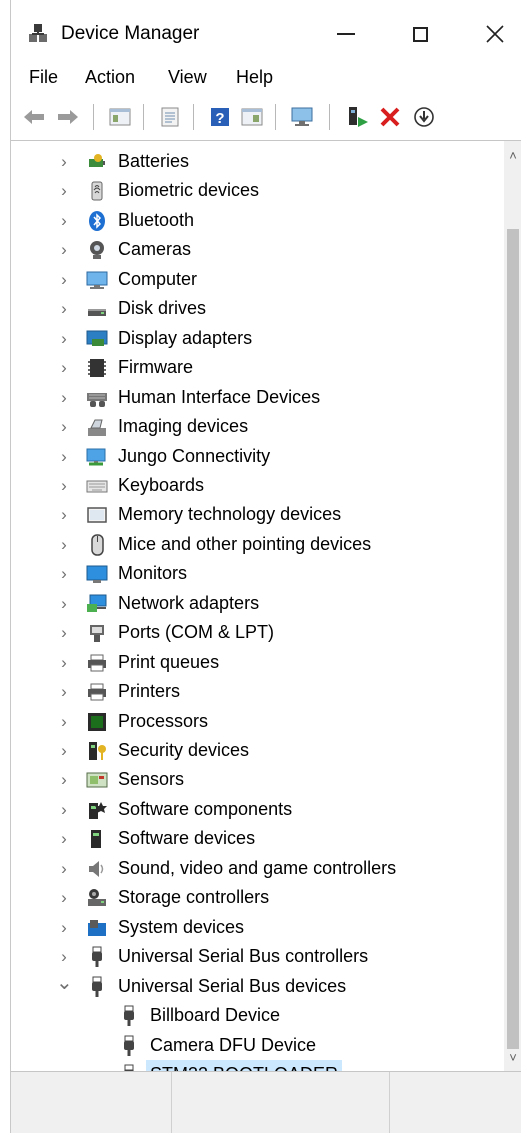  I want to click on scan-hardware-button, so click(358, 117).